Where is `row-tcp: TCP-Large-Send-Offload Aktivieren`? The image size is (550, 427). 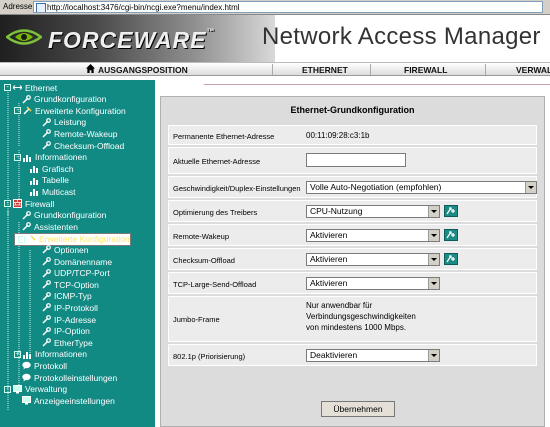
row-tcp: TCP-Large-Send-Offload Aktivieren is located at coordinates (352, 283).